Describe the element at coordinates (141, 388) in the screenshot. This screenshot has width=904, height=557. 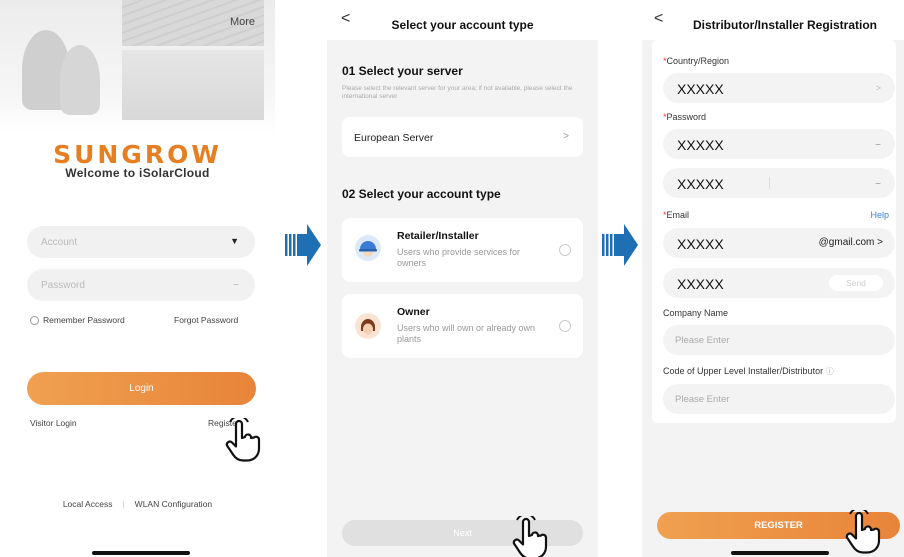
I see `login-button: Login` at that location.